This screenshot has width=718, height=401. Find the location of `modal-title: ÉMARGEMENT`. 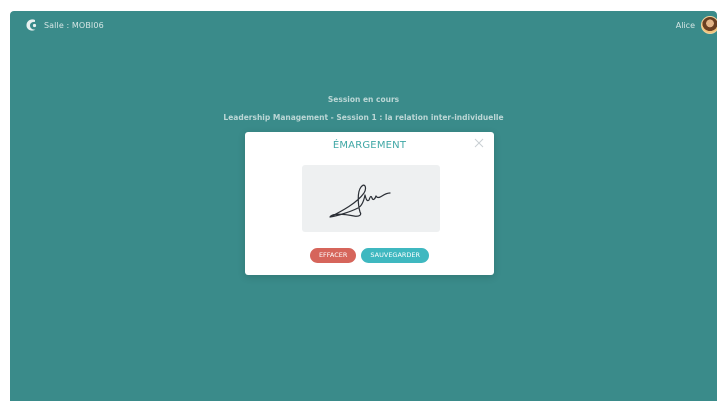

modal-title: ÉMARGEMENT is located at coordinates (369, 145).